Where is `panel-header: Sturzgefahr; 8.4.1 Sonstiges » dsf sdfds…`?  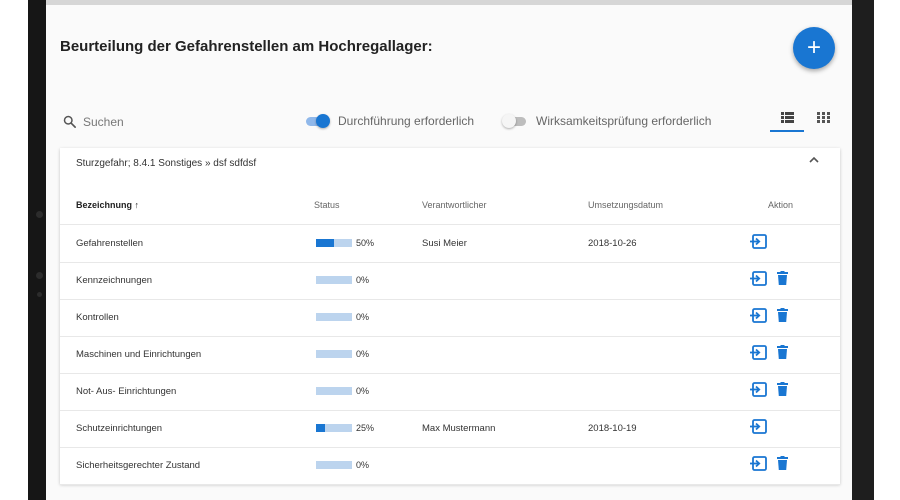
panel-header: Sturzgefahr; 8.4.1 Sonstiges » dsf sdfds… is located at coordinates (166, 163).